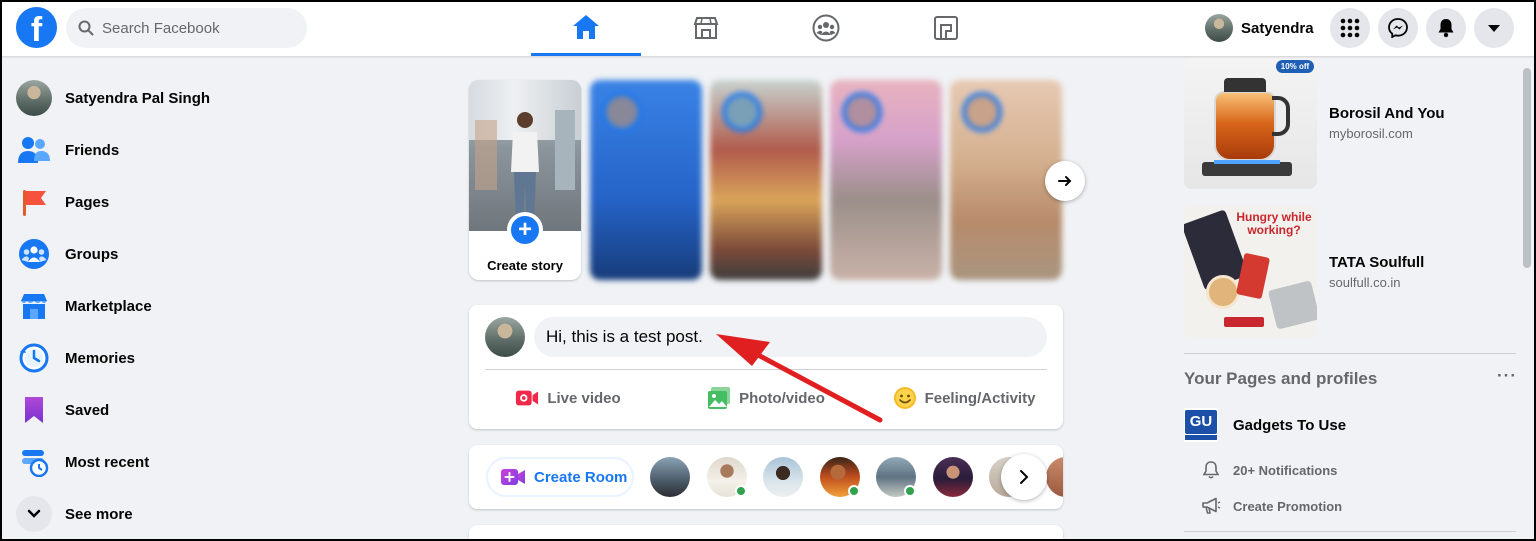 The width and height of the screenshot is (1536, 541). Describe the element at coordinates (1211, 470) in the screenshot. I see `bell-outline-icon` at that location.